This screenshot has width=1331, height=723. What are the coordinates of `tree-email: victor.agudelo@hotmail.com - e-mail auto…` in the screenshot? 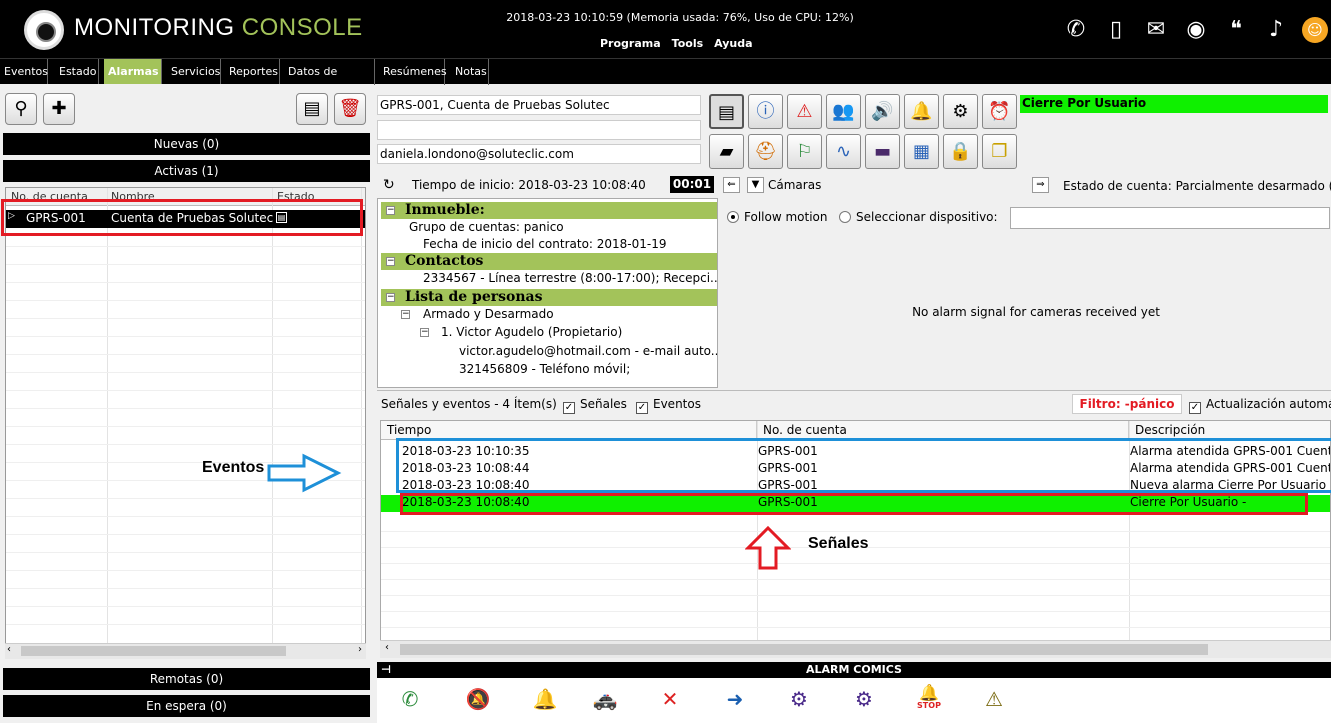 It's located at (588, 351).